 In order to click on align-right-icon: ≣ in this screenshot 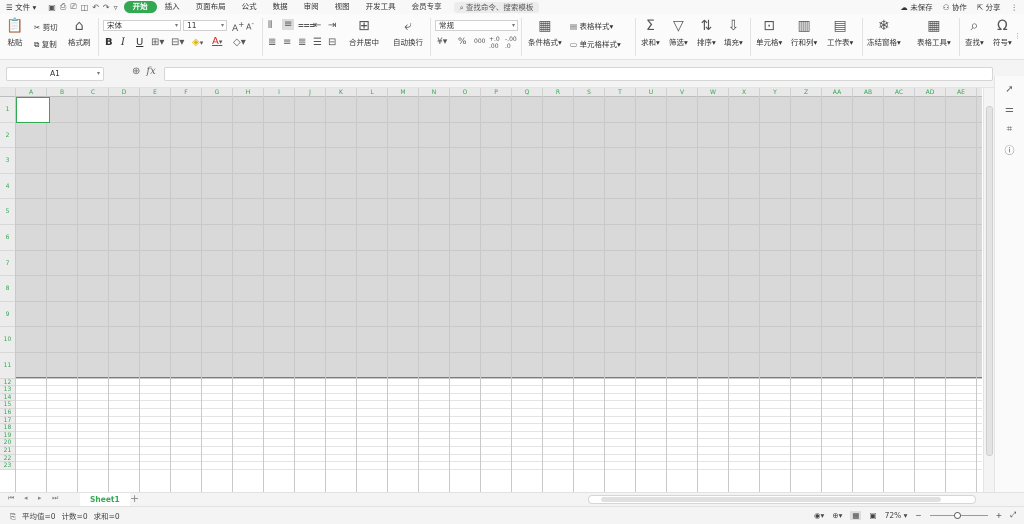, I will do `click(302, 42)`.